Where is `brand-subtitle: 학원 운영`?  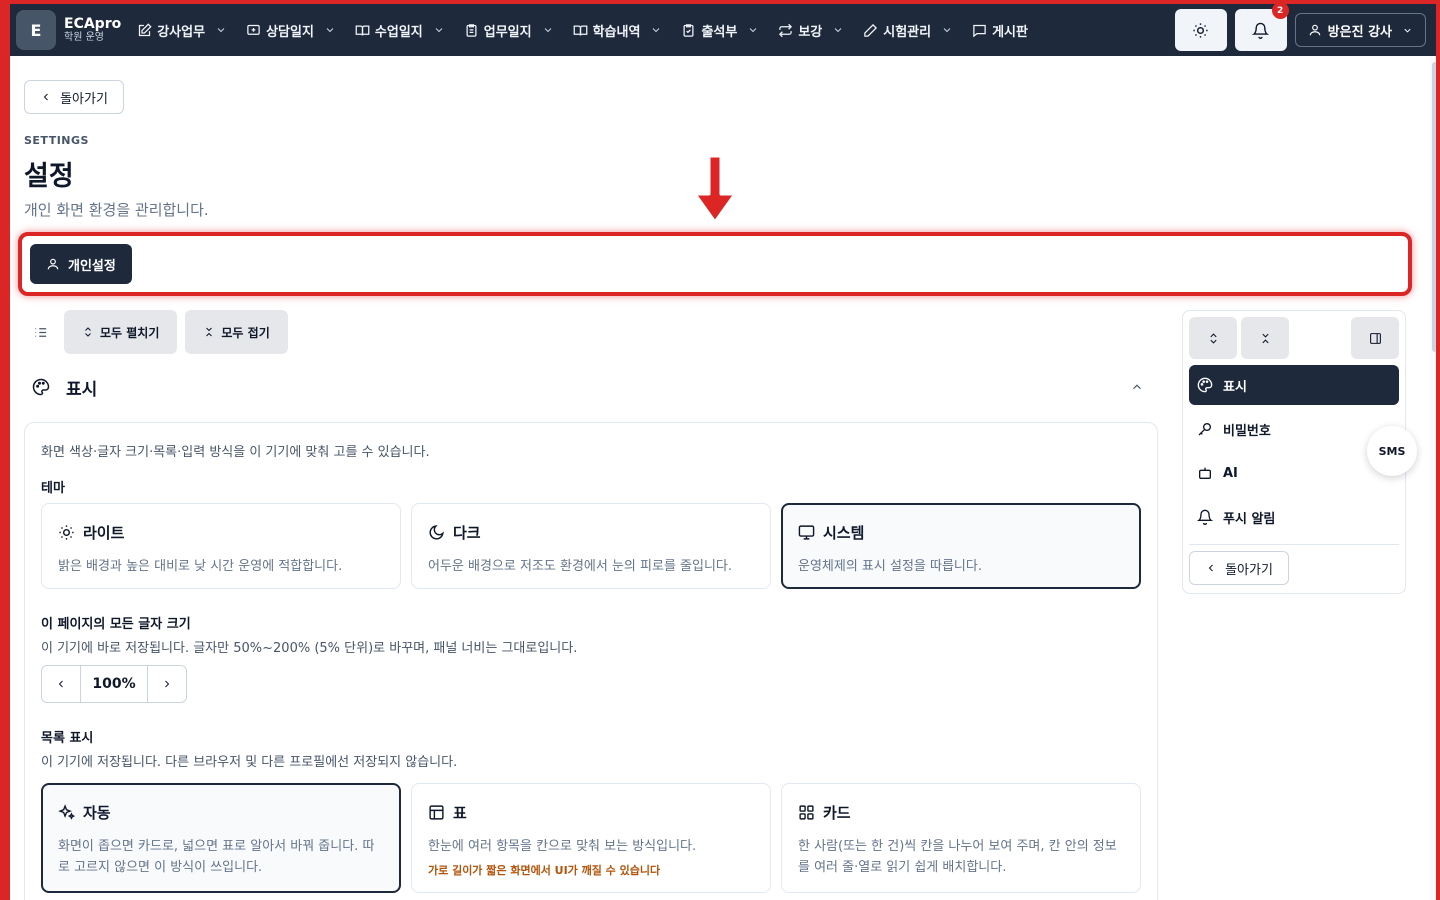 brand-subtitle: 학원 운영 is located at coordinates (84, 37).